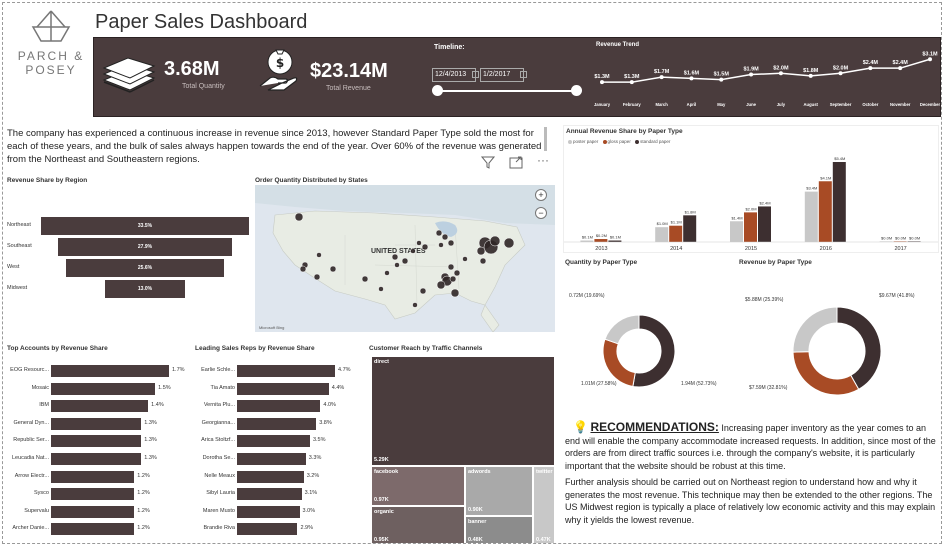  I want to click on more-options-icon: ···, so click(543, 160).